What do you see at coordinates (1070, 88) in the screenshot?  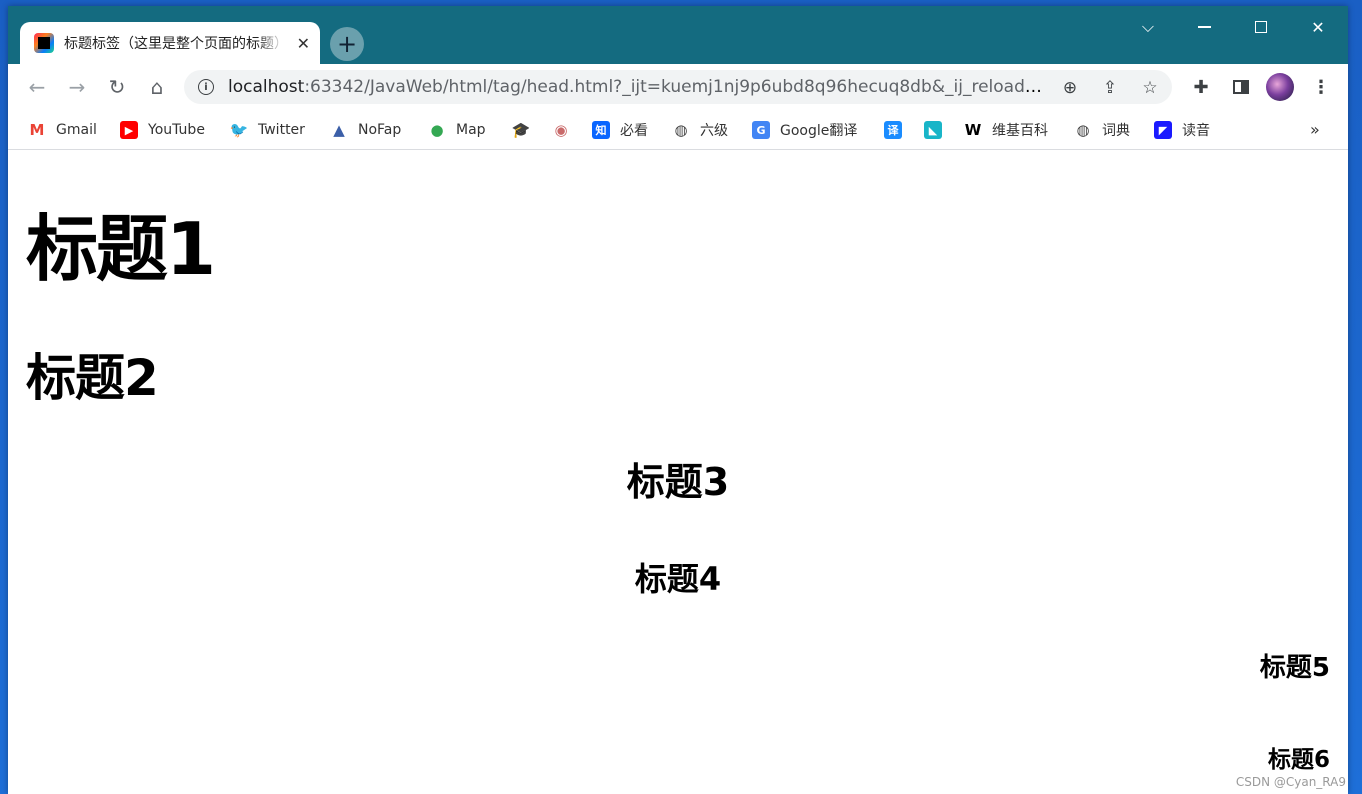 I see `zoom-icon: ⊕` at bounding box center [1070, 88].